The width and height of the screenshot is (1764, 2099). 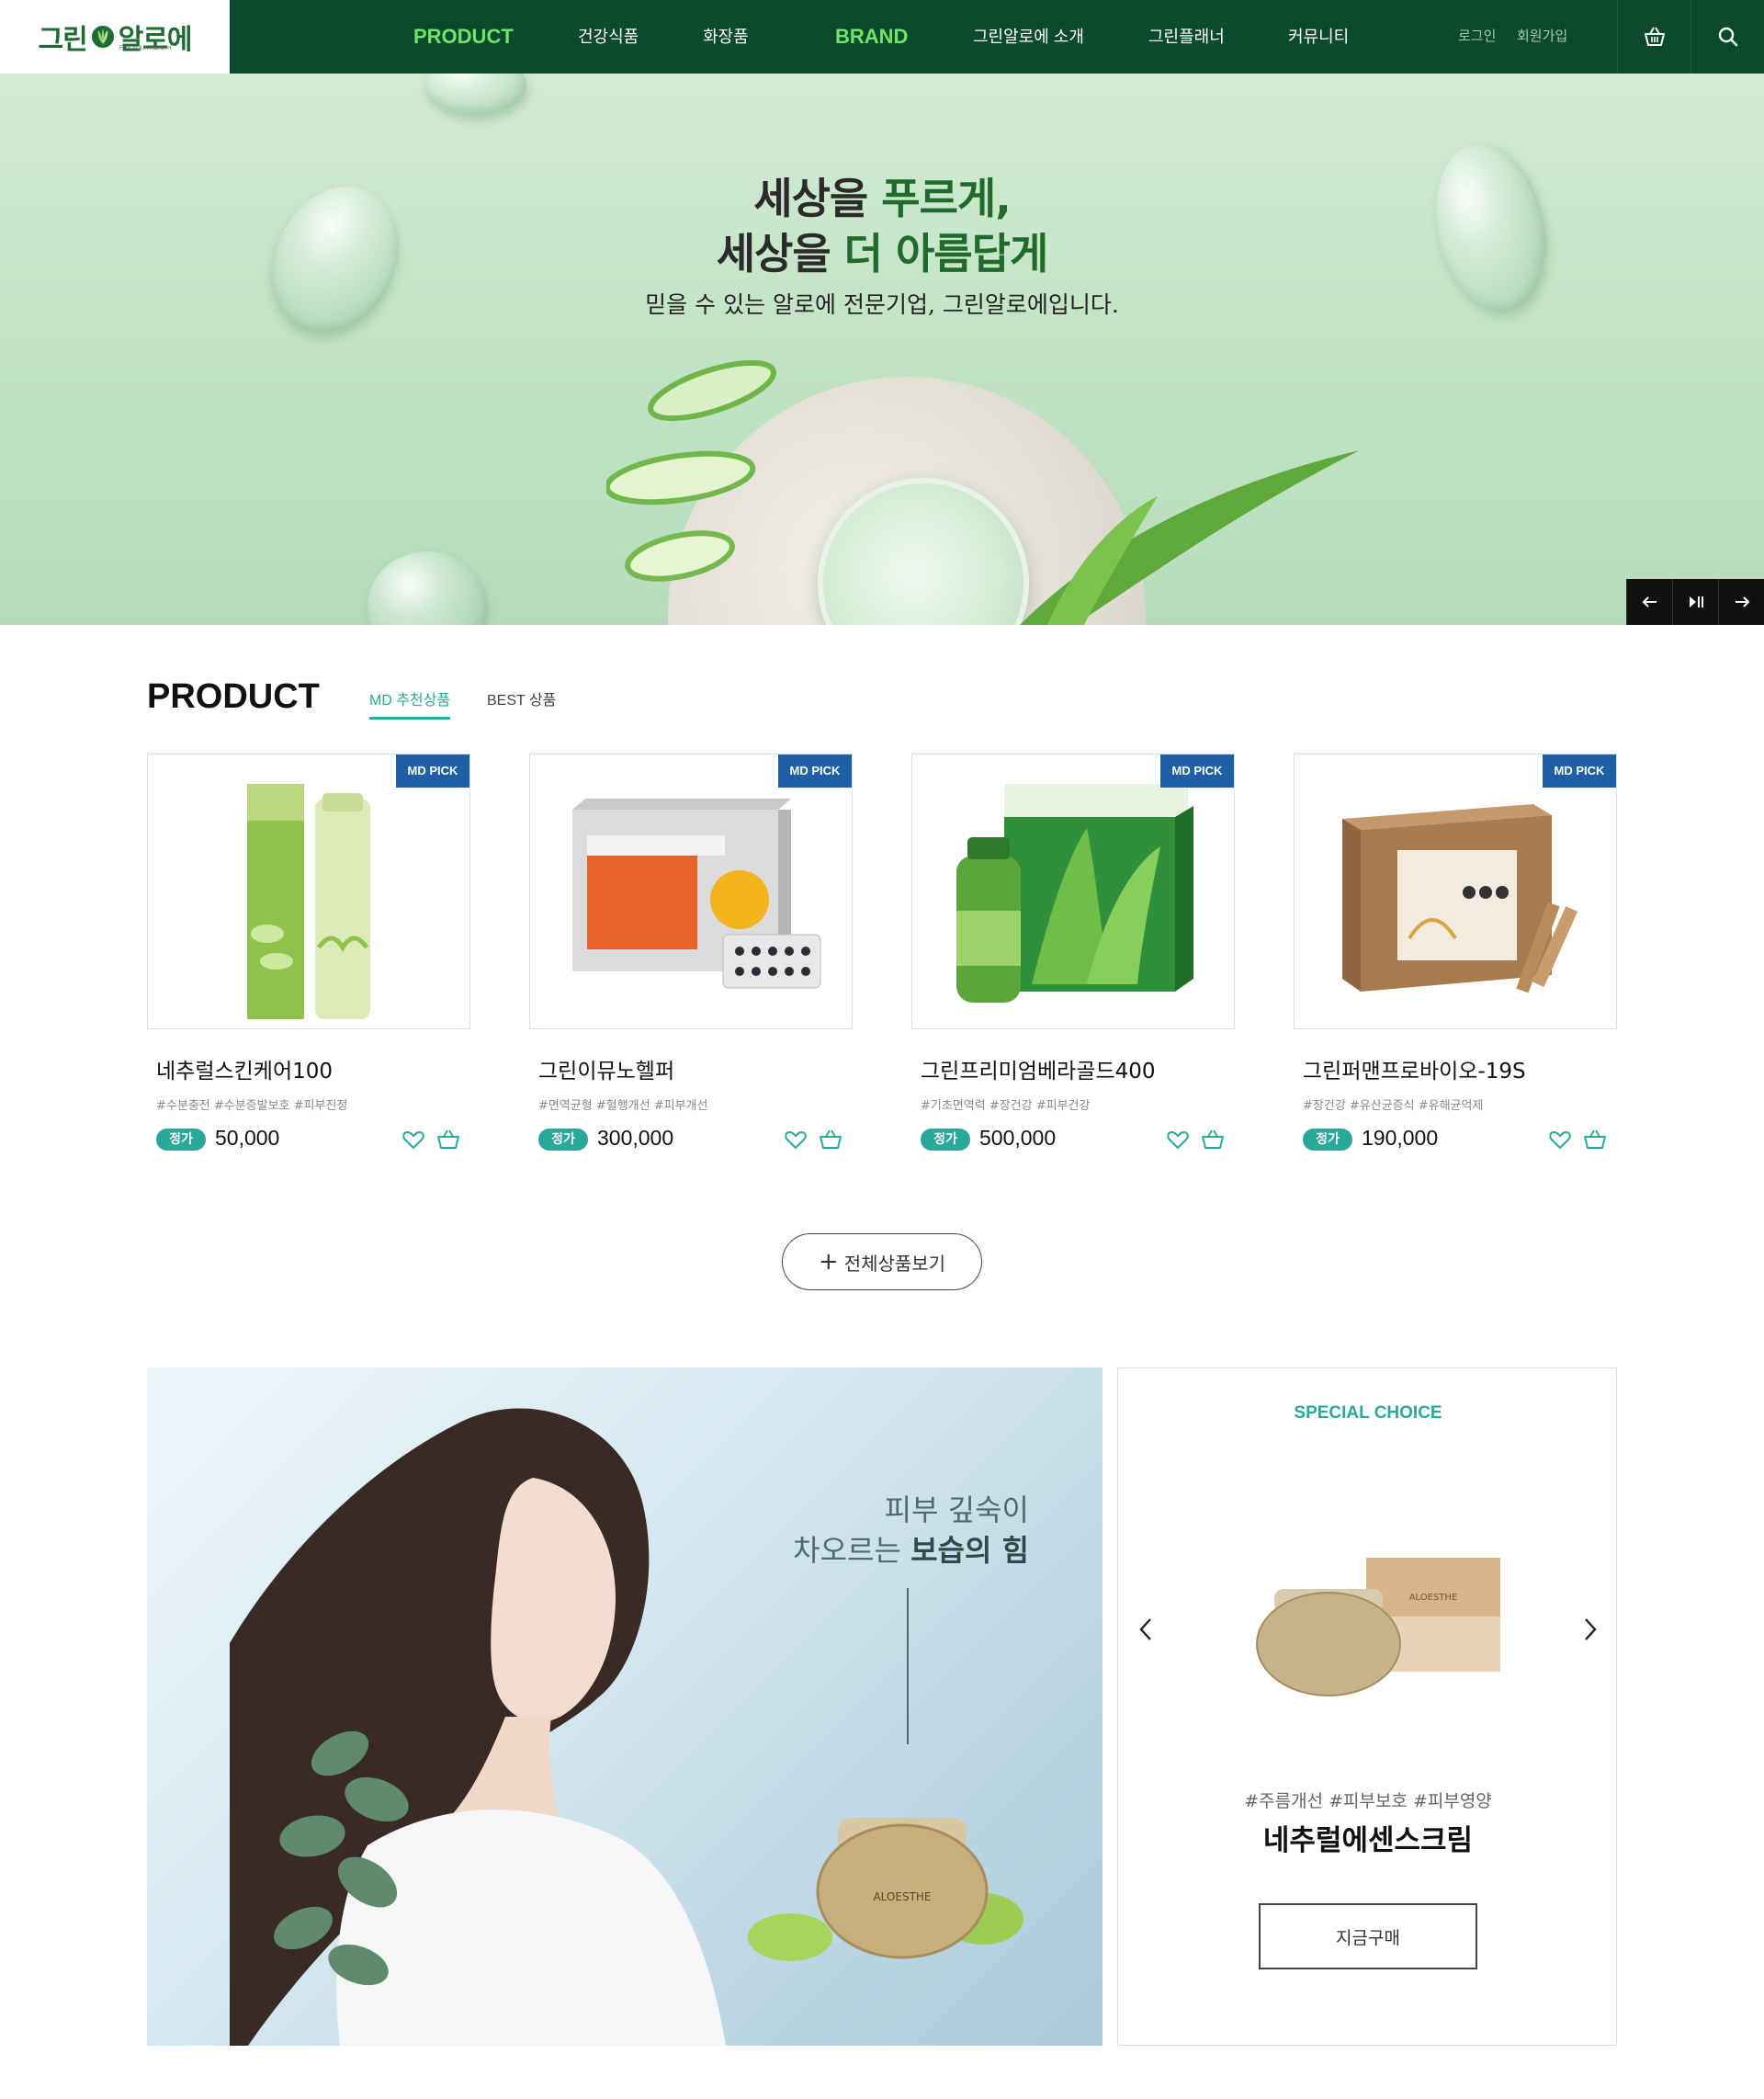 What do you see at coordinates (1186, 37) in the screenshot?
I see `nav-green-planner: 그린플래너` at bounding box center [1186, 37].